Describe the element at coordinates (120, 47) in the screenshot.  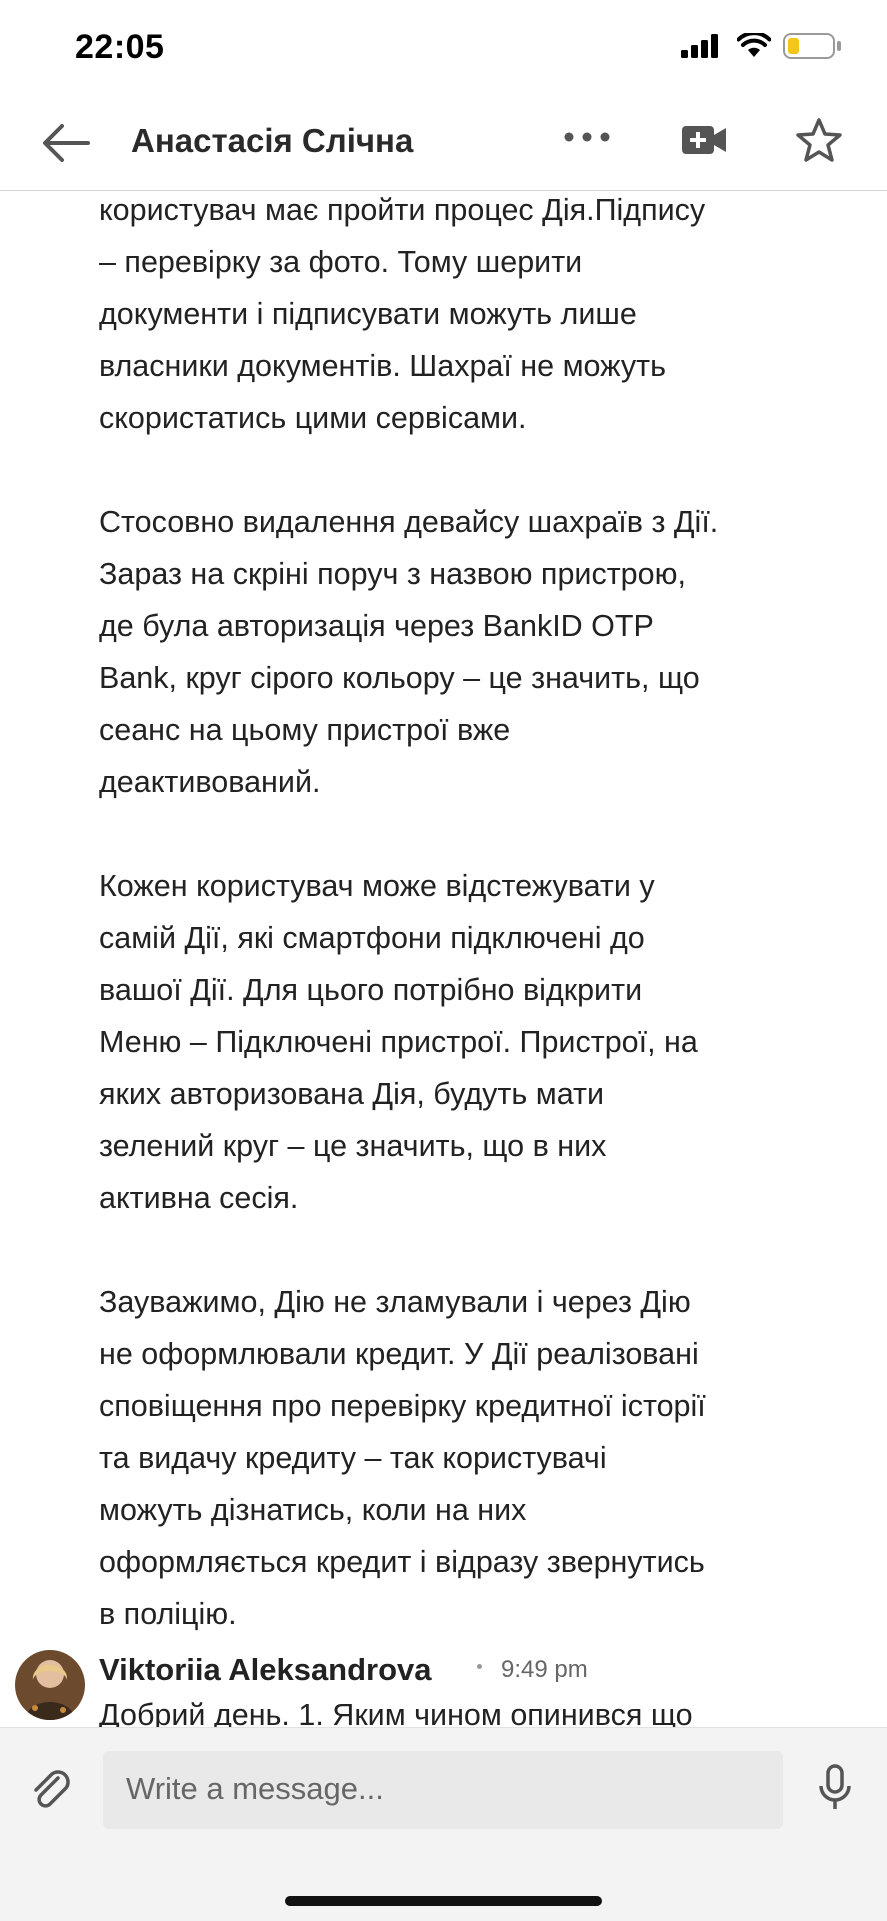
I see `status-time: 22:05` at that location.